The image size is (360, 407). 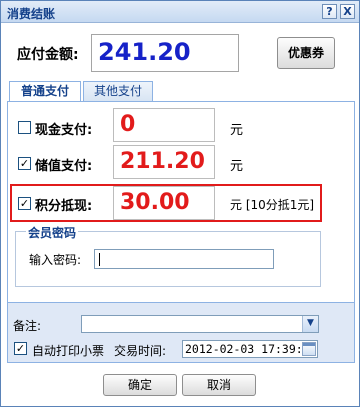 What do you see at coordinates (272, 205) in the screenshot?
I see `points-unit: 元 [10分抵1元]` at bounding box center [272, 205].